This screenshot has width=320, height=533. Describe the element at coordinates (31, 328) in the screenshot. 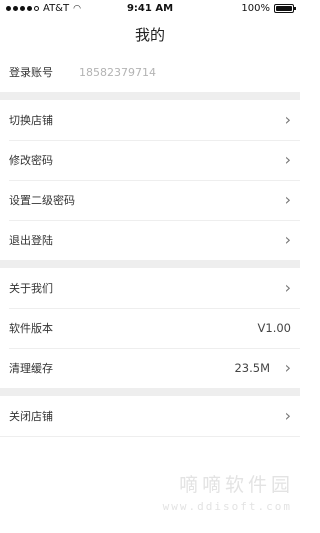

I see `software-version-label: 软件版本` at that location.